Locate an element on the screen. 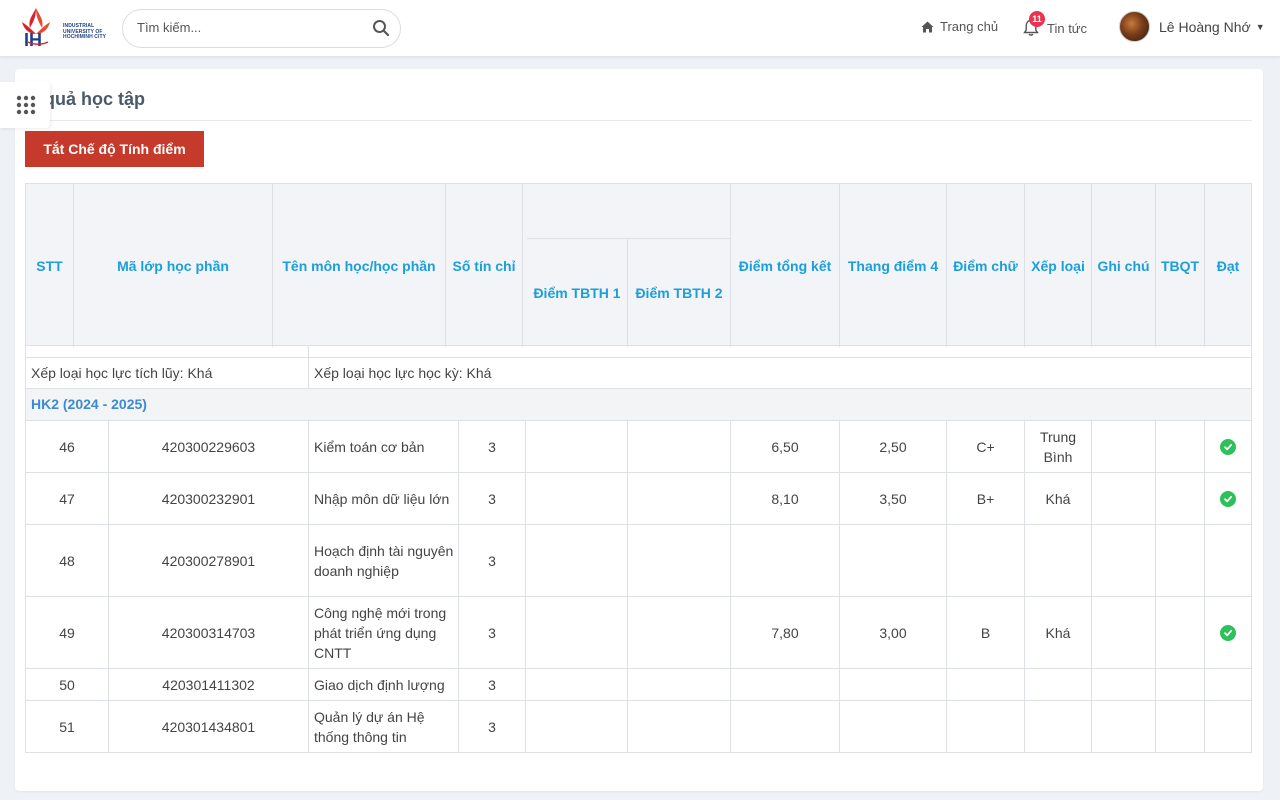 The image size is (1280, 800). logo-text: INDUSTRIAL UNIVERSITY OF HOCHIMINH CITY is located at coordinates (85, 31).